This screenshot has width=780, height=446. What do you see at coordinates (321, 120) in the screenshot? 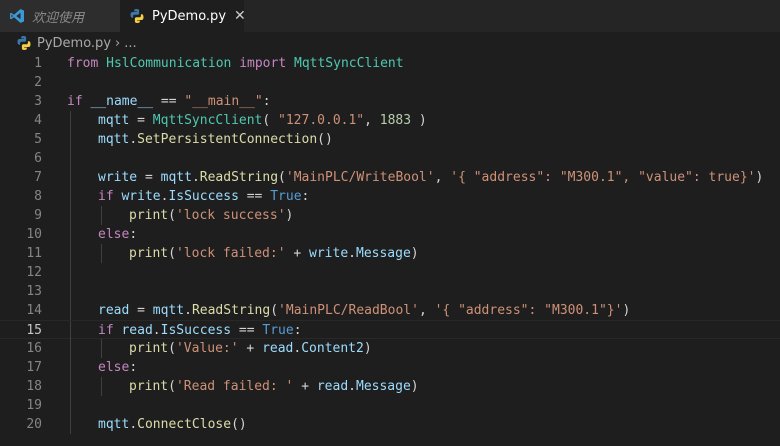
I see `code-token: "127.0.0.1"` at bounding box center [321, 120].